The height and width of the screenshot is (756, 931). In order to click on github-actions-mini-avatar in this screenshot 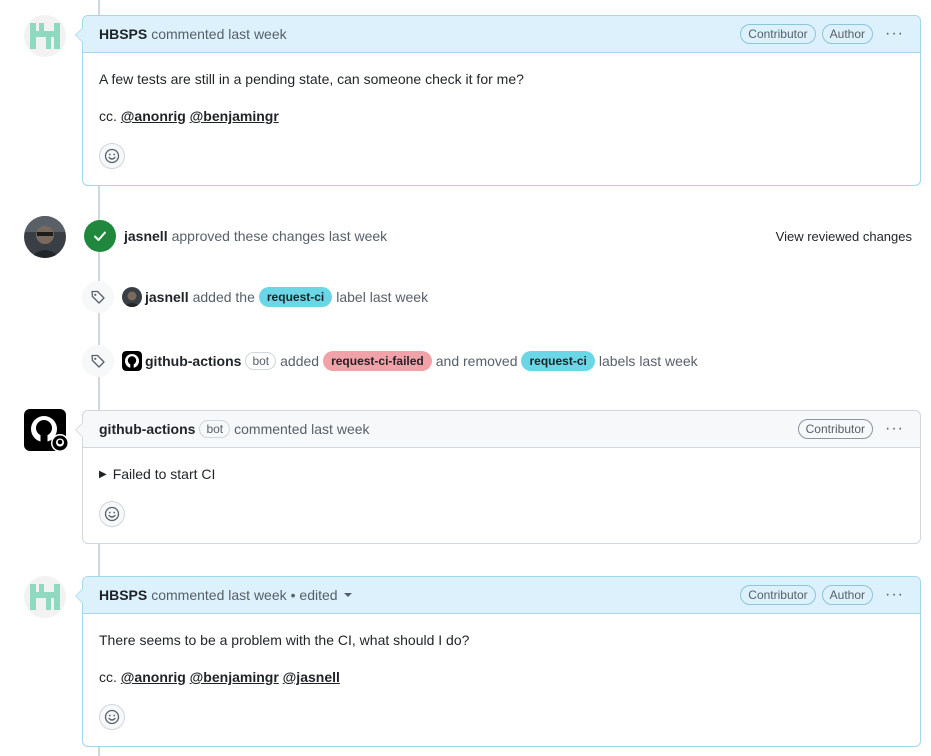, I will do `click(132, 361)`.